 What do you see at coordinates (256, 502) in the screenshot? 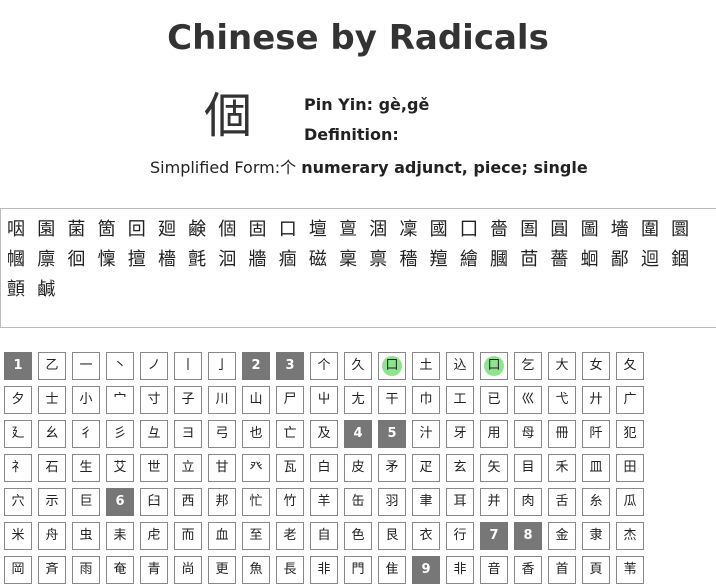
I see `radical-button: 忙` at bounding box center [256, 502].